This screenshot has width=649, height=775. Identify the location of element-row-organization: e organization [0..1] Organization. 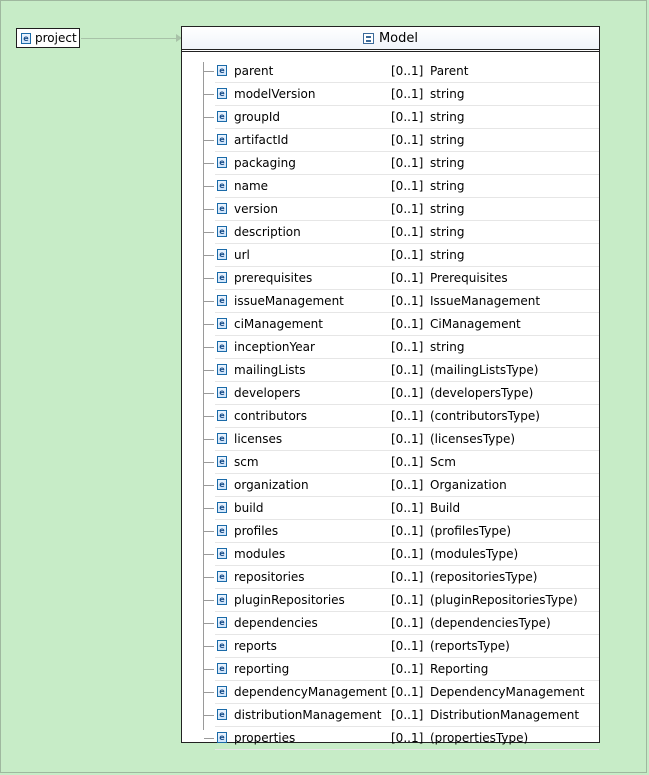
(390, 485).